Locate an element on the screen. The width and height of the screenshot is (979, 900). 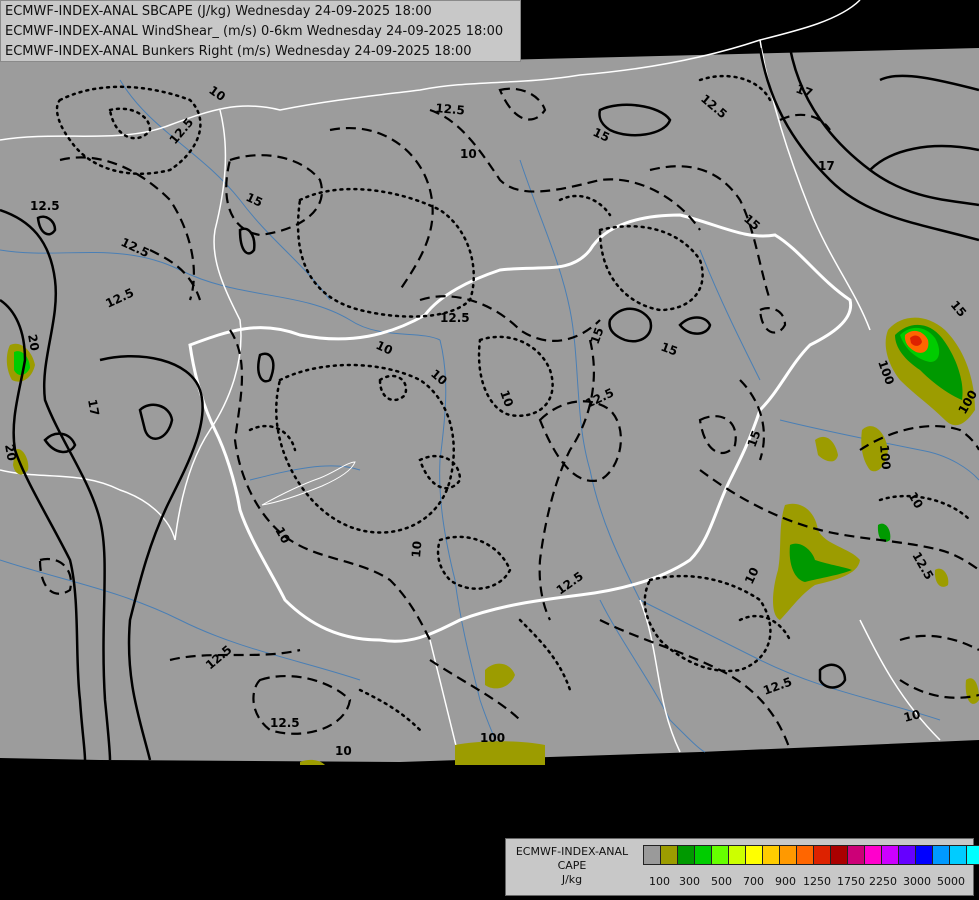
legend-title: ECMWF-INDEX-ANAL CAPE J/kg is located at coordinates (572, 866).